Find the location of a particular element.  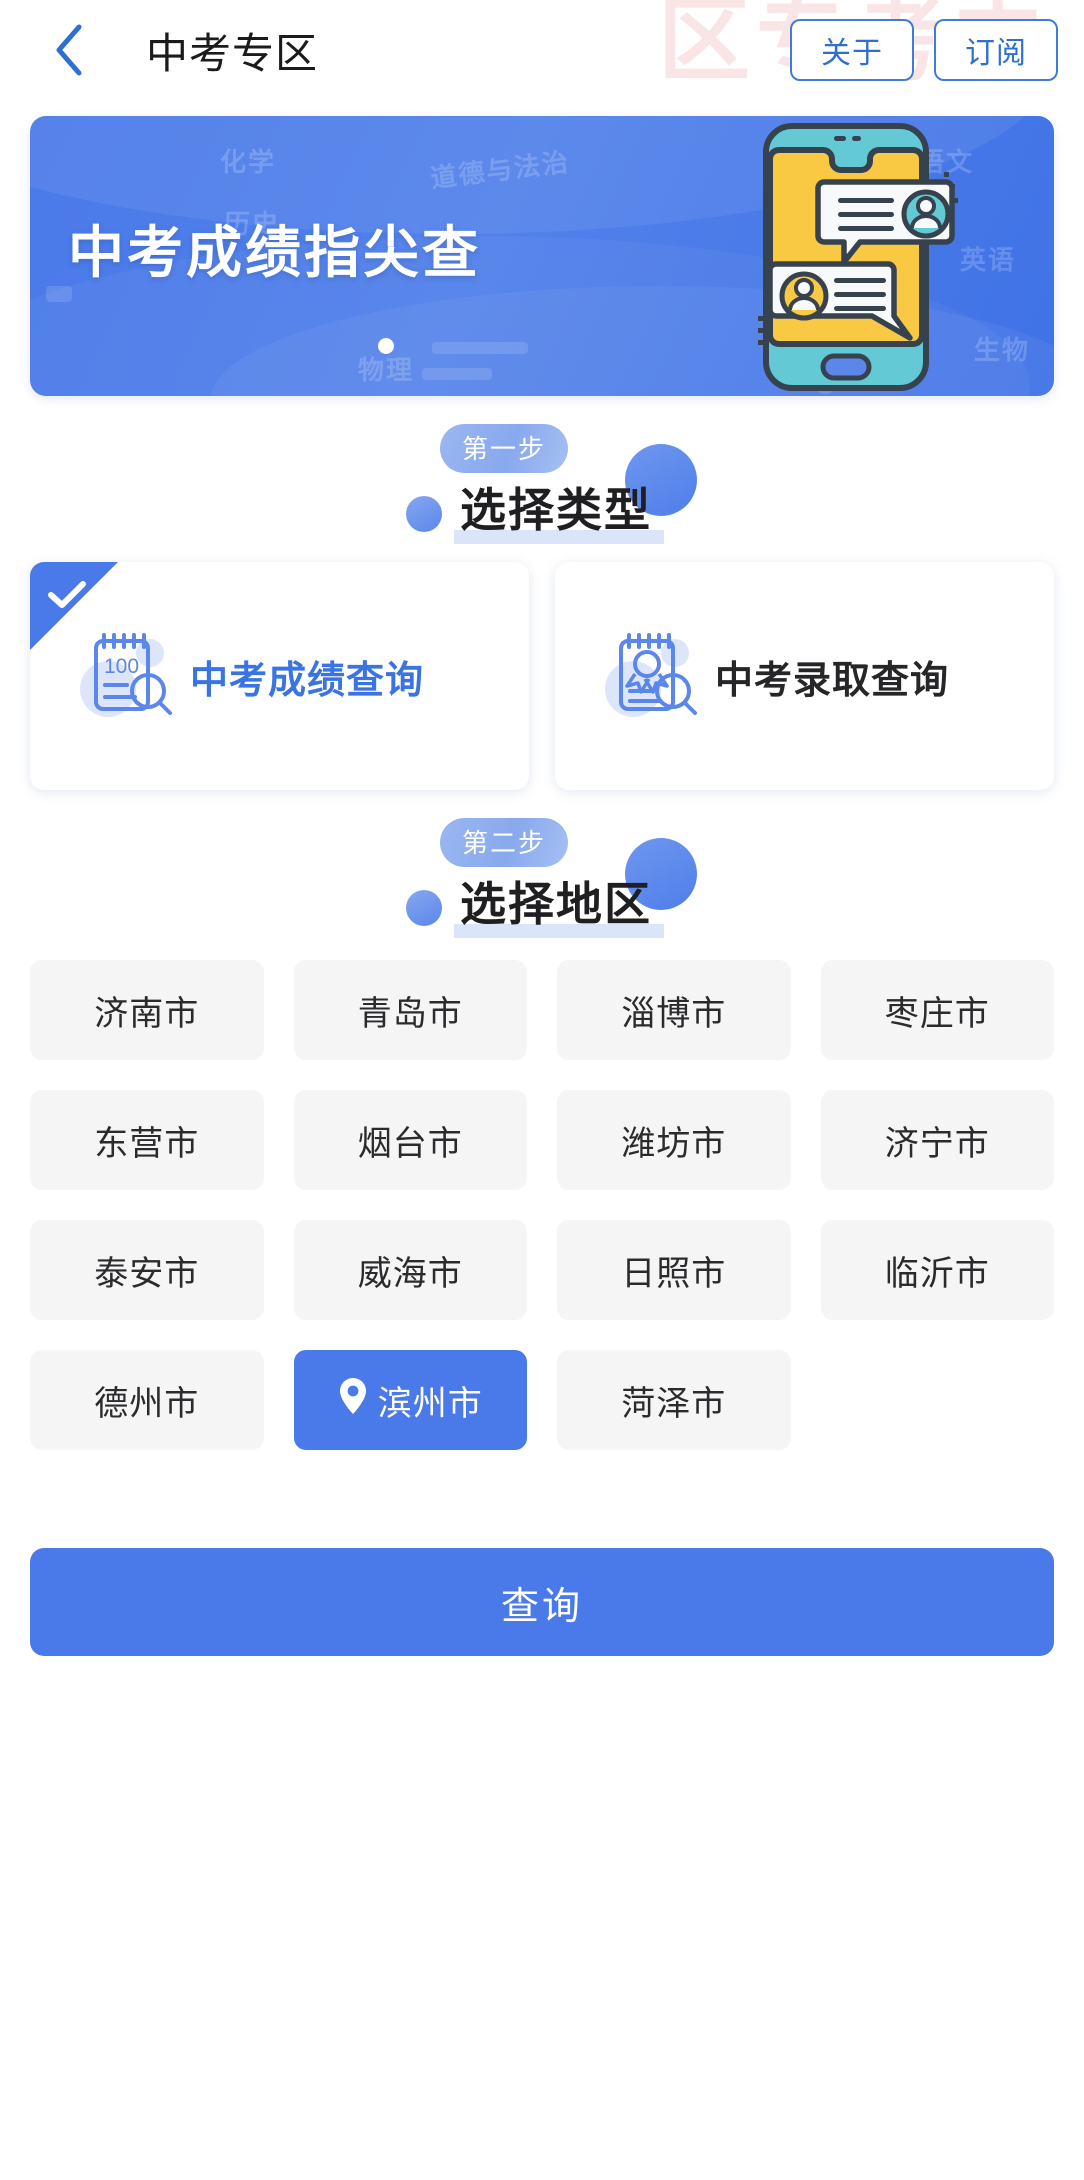

region-option-label: 淄博市 is located at coordinates (674, 1013).